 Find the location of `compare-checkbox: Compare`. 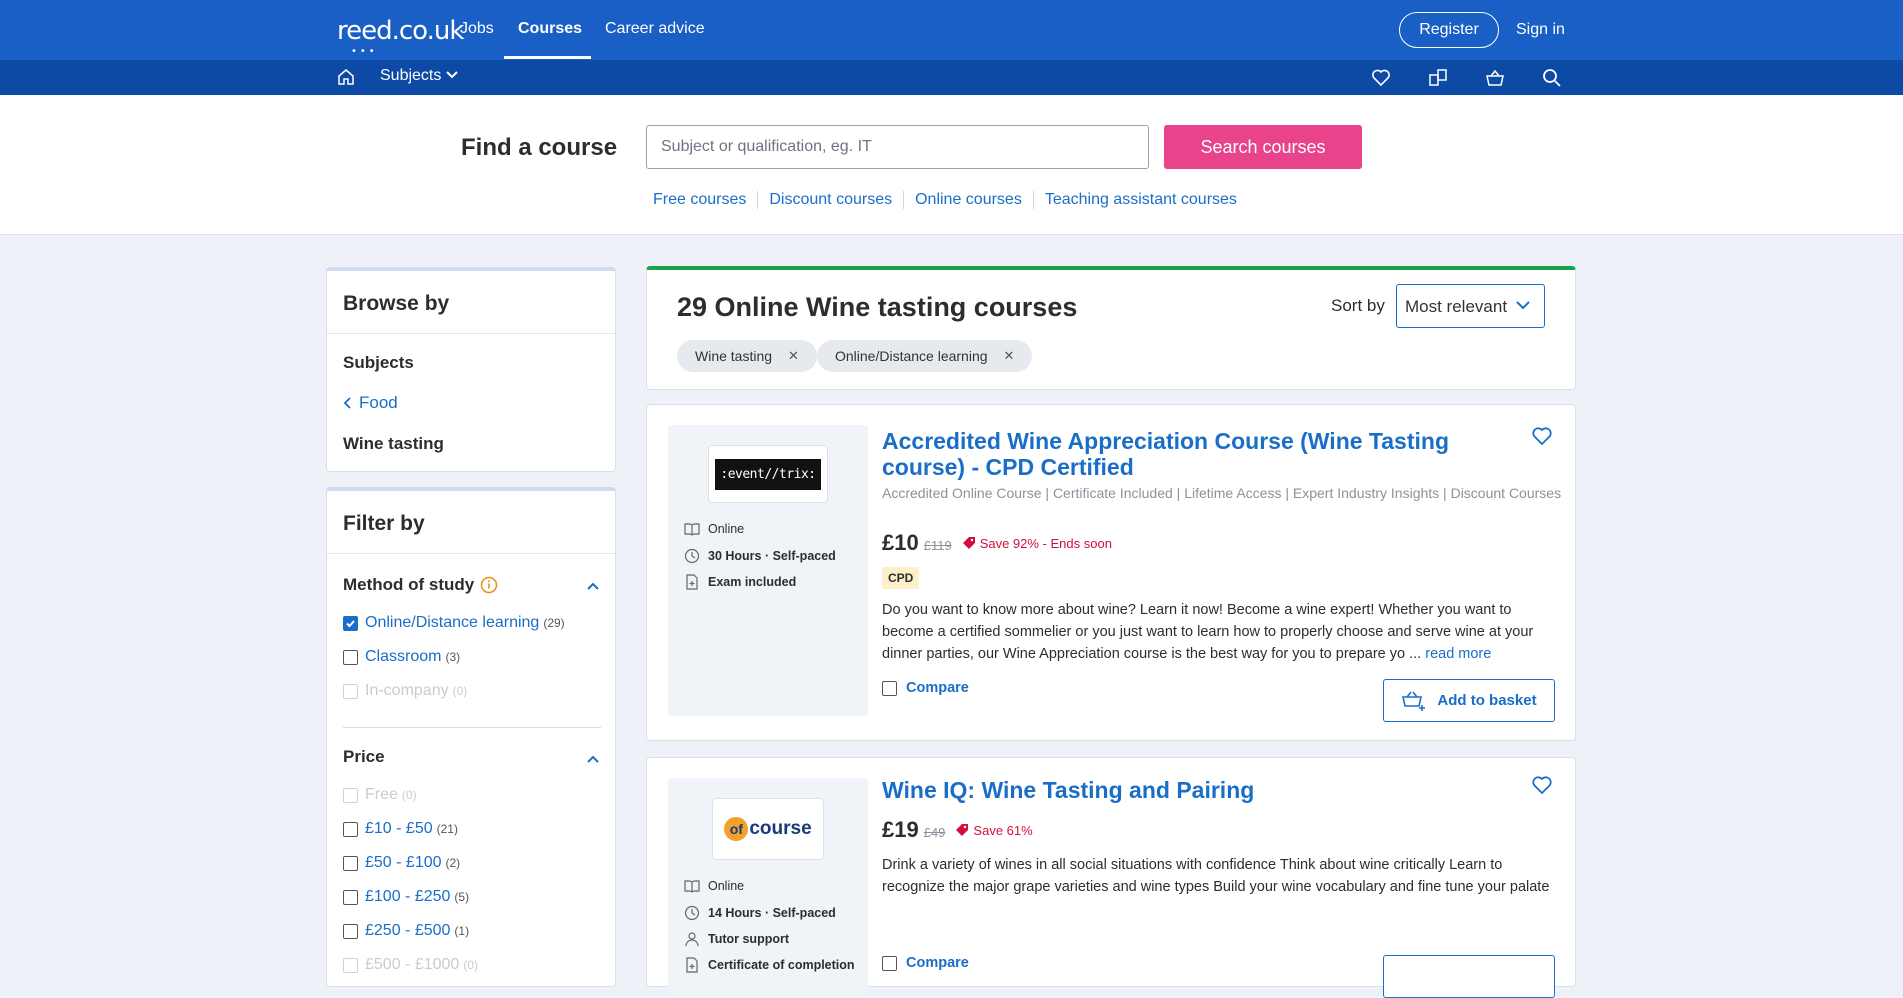

compare-checkbox: Compare is located at coordinates (925, 688).